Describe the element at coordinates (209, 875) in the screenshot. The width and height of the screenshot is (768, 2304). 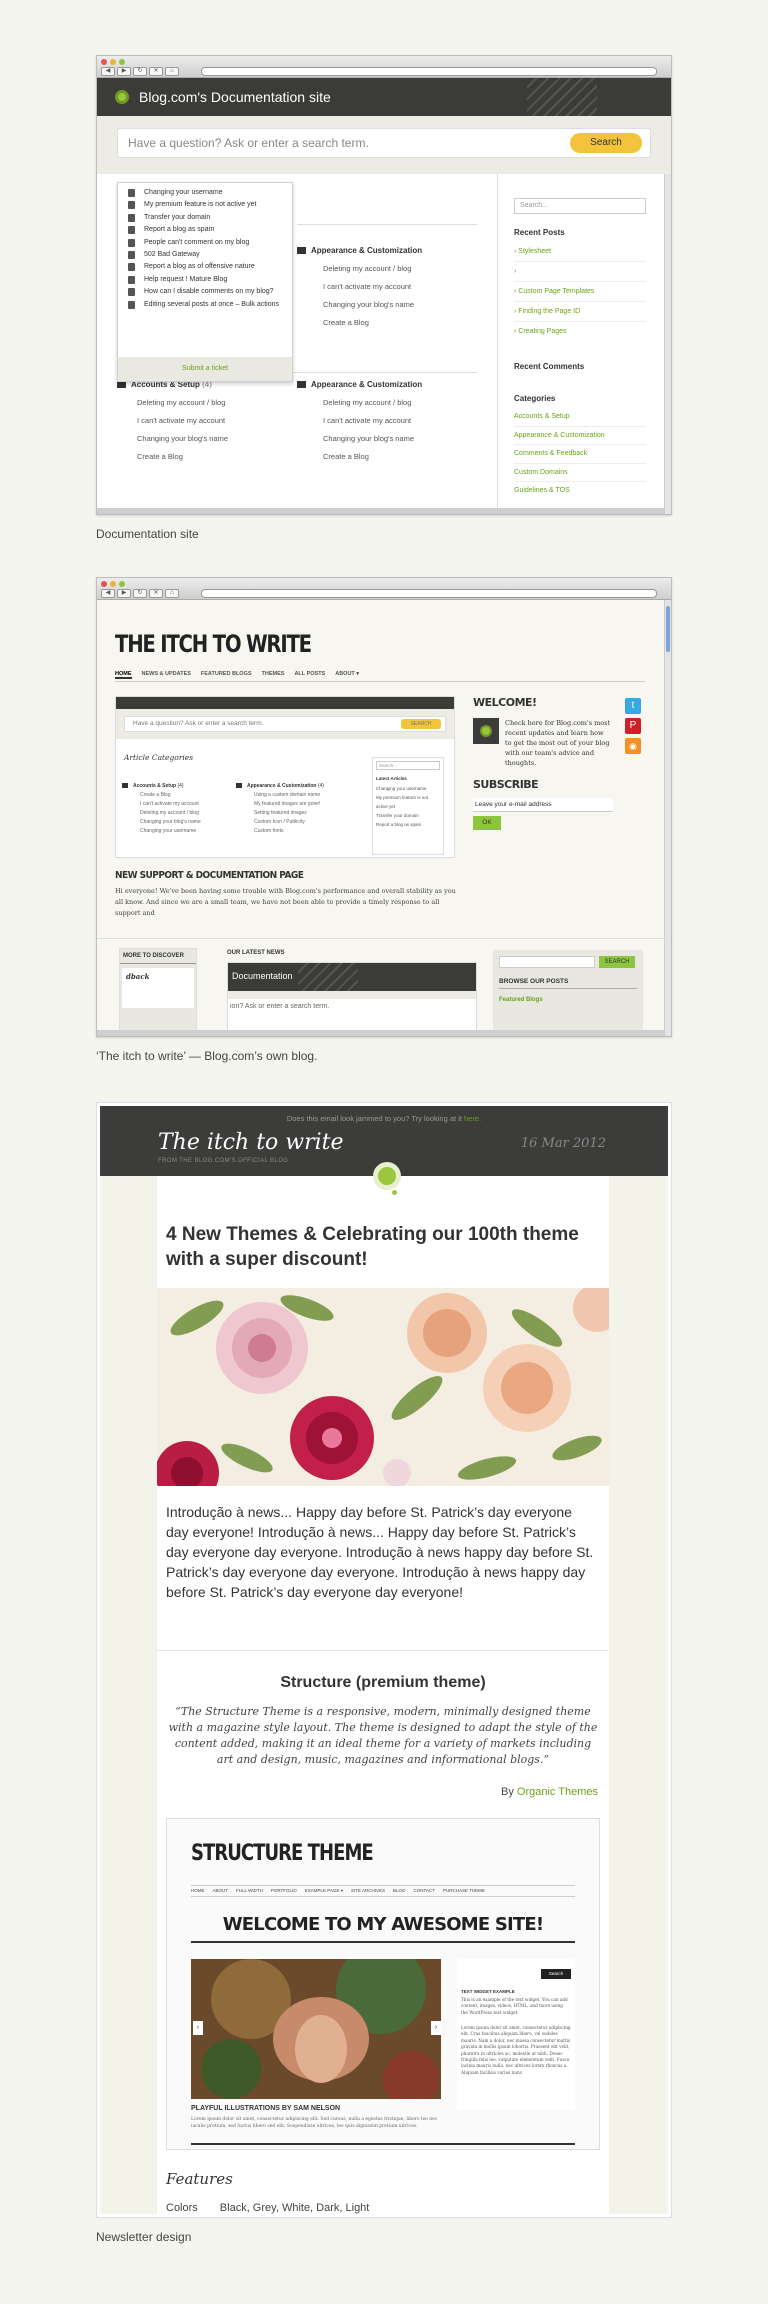
I see `post-title: NEW SUPPORT & DOCUMENTATION PAGE` at that location.